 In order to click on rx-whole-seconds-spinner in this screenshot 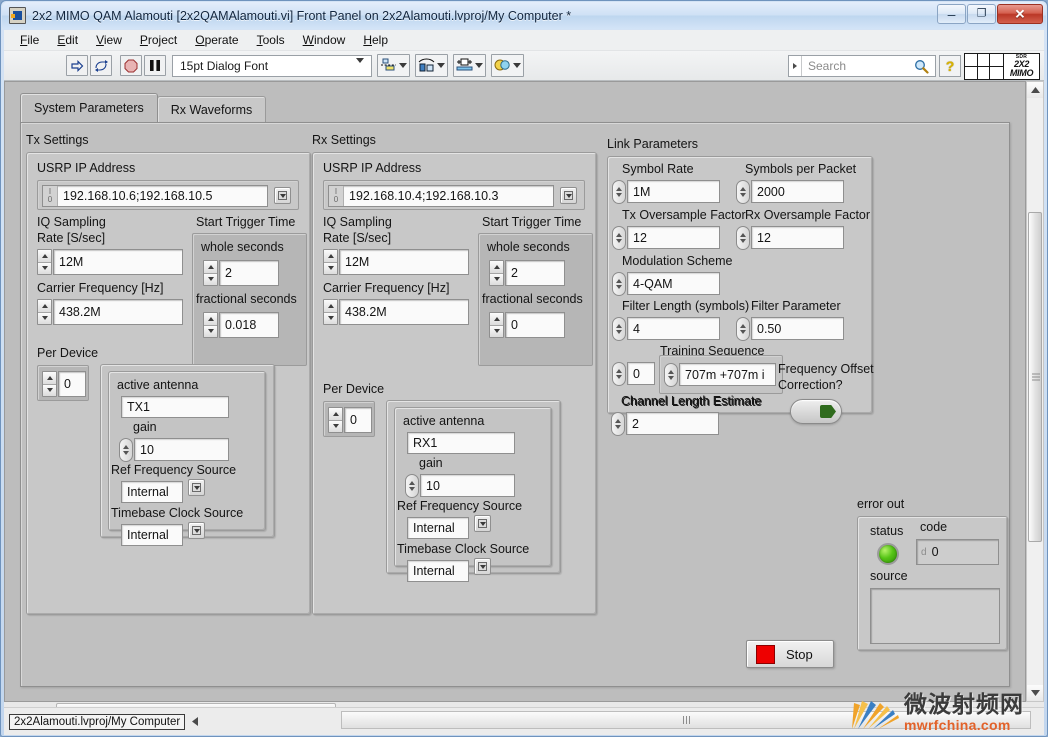, I will do `click(496, 273)`.